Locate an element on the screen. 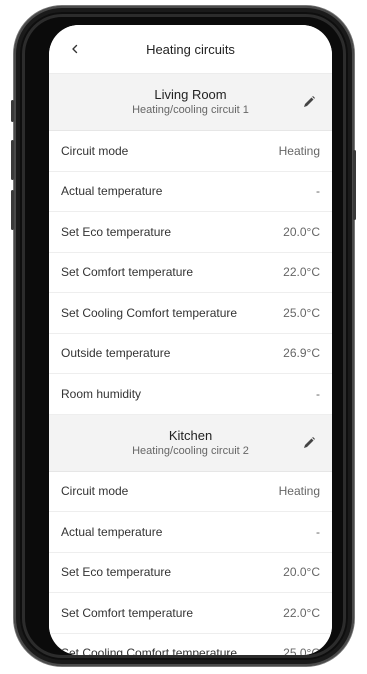  page-title: Heating circuits is located at coordinates (190, 49).